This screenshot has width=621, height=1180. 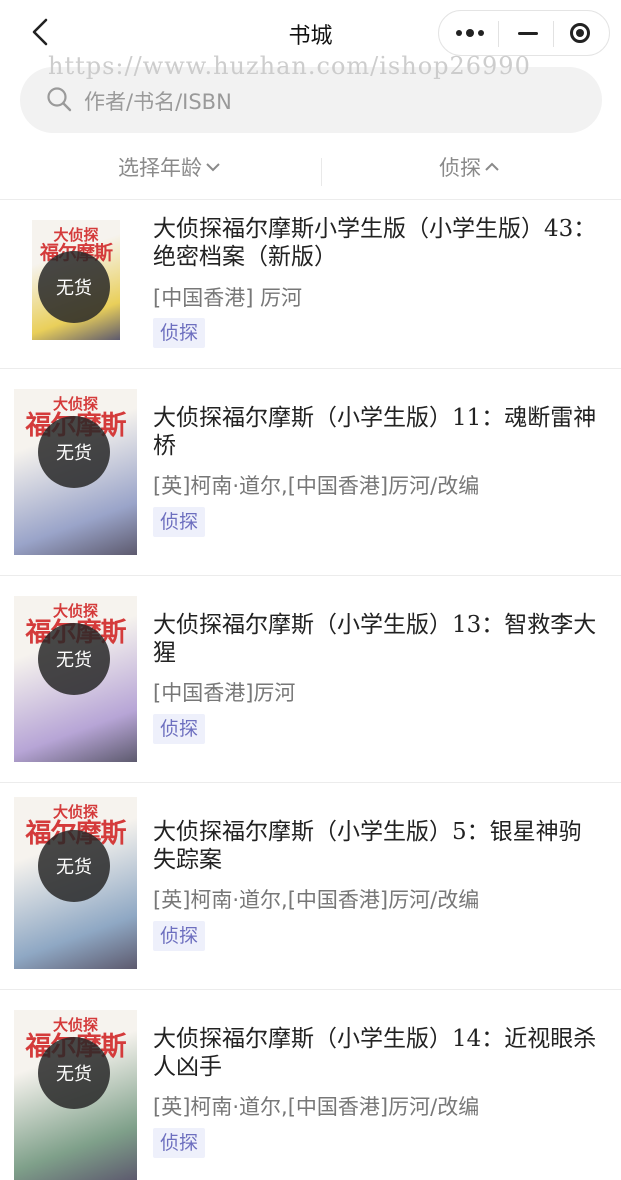 I want to click on book-author: [中国香港] 厉河, so click(x=228, y=298).